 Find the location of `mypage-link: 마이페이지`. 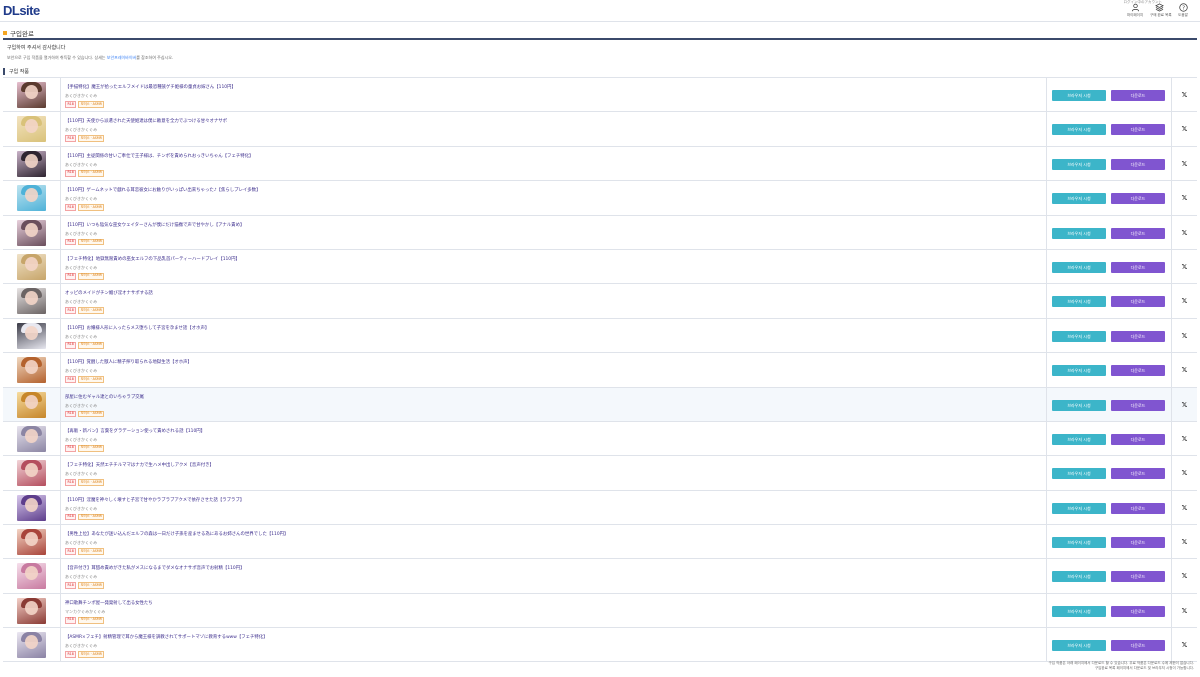

mypage-link: 마이페이지 is located at coordinates (1135, 10).